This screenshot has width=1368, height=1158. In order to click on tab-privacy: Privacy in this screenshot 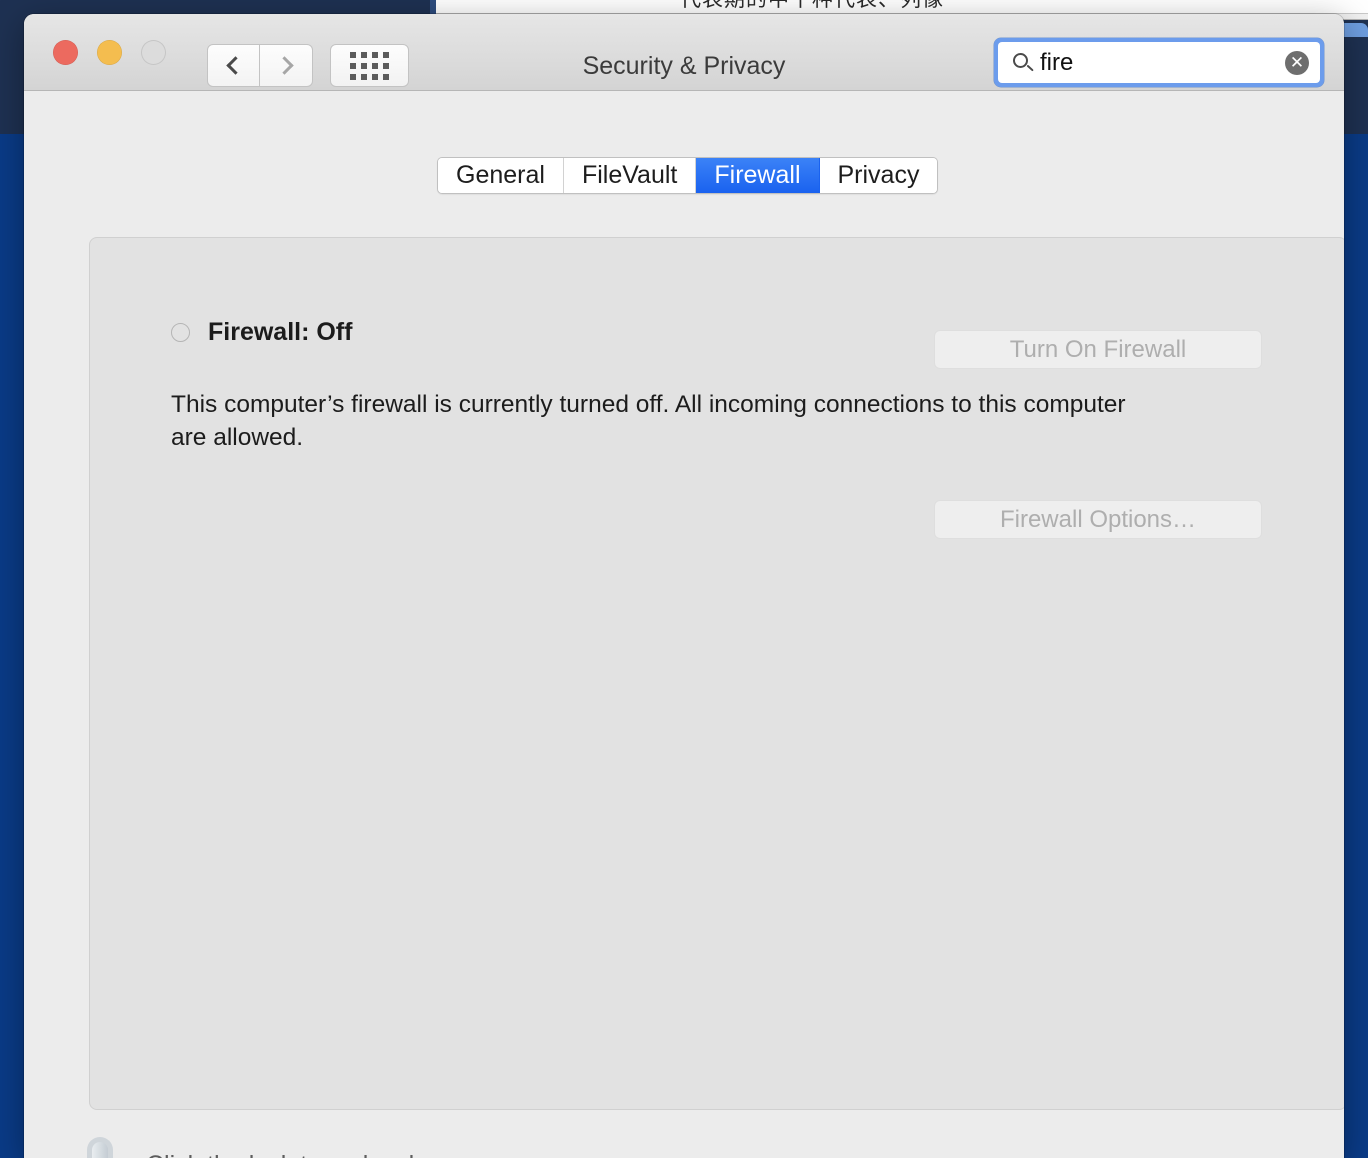, I will do `click(878, 175)`.